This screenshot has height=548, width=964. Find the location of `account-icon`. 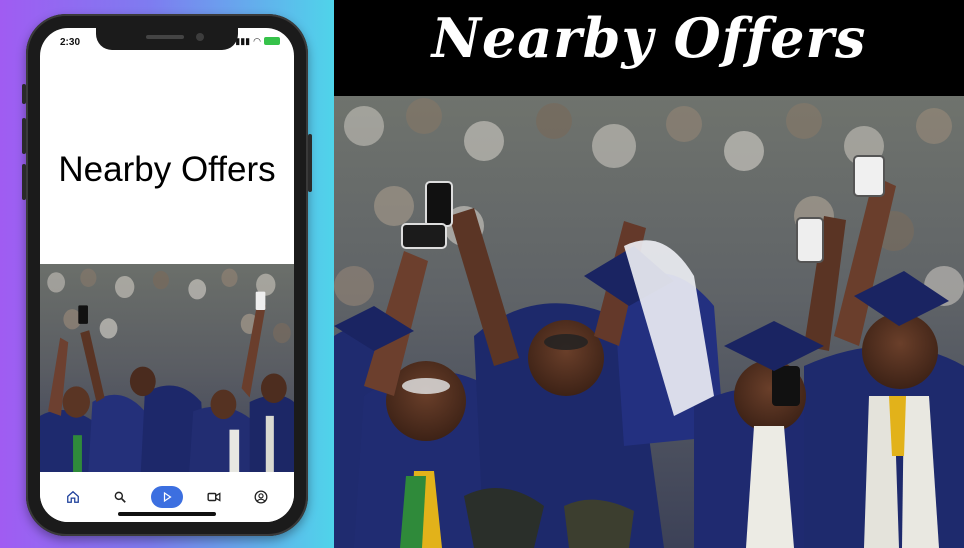

account-icon is located at coordinates (261, 497).